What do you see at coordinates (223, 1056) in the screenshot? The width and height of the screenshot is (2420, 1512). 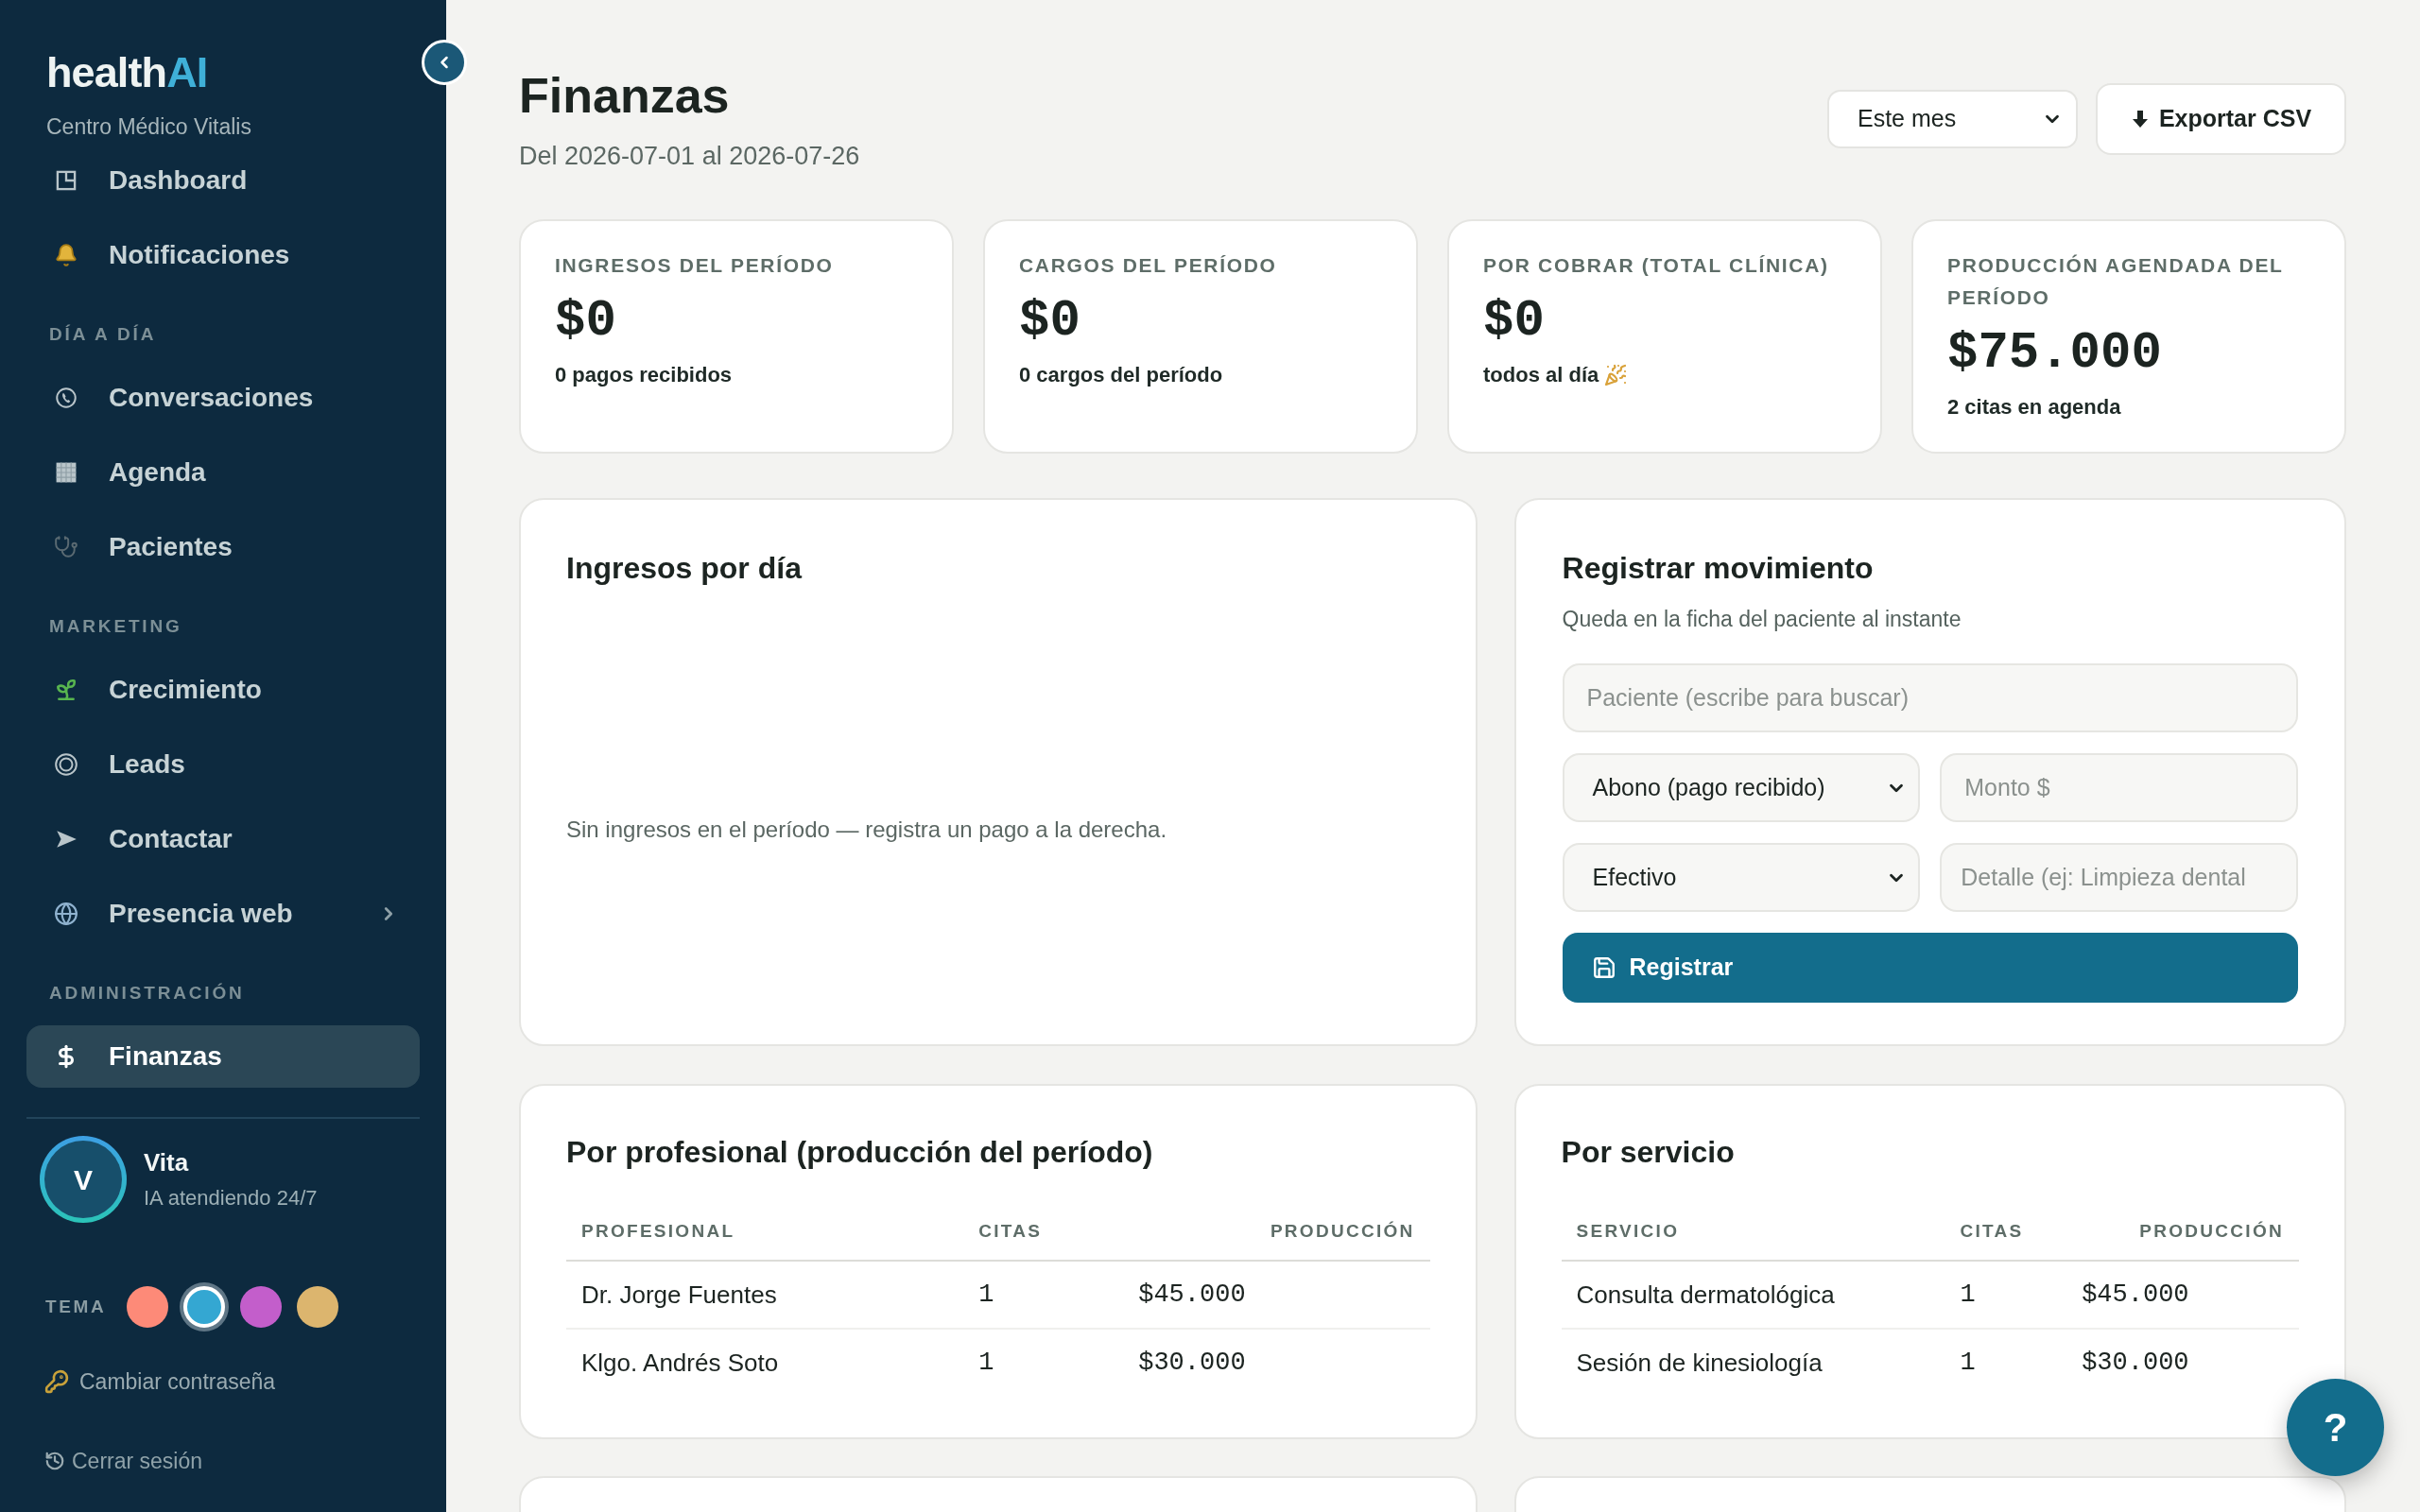 I see `nav-item: Finanzas` at bounding box center [223, 1056].